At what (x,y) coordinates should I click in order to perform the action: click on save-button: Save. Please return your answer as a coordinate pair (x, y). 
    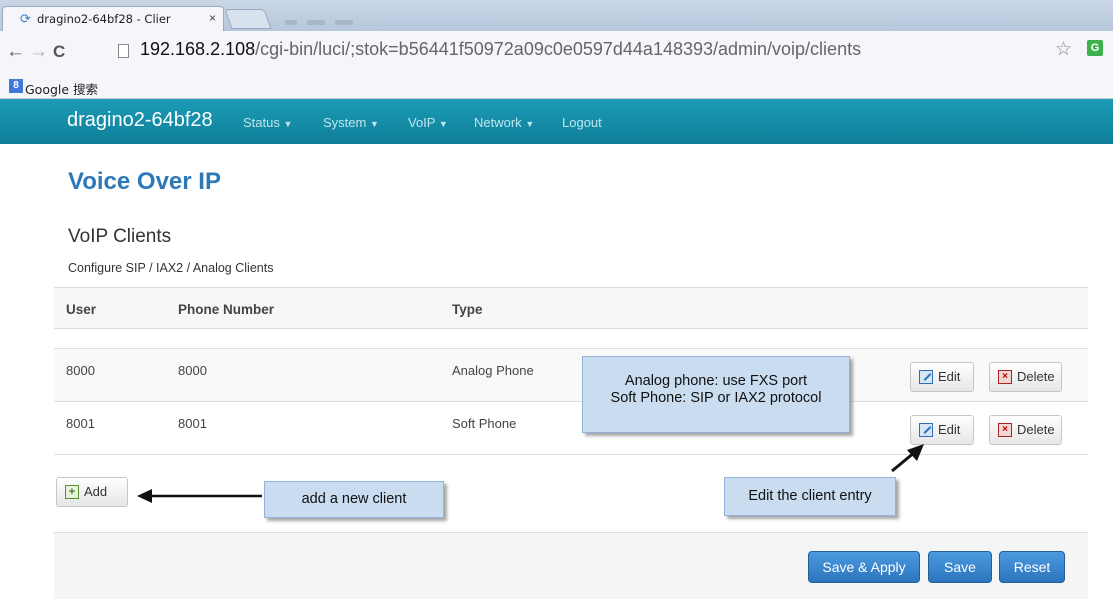
    Looking at the image, I should click on (960, 567).